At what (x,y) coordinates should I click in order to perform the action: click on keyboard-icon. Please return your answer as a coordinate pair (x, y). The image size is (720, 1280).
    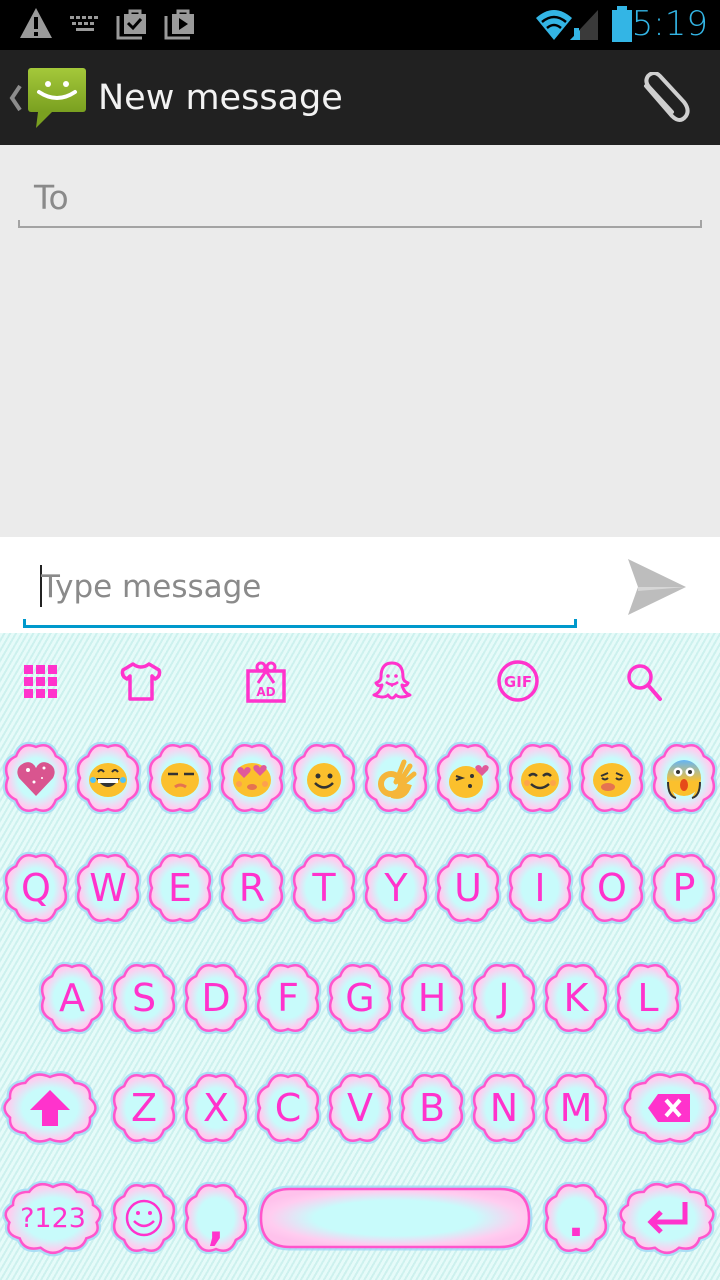
    Looking at the image, I should click on (84, 23).